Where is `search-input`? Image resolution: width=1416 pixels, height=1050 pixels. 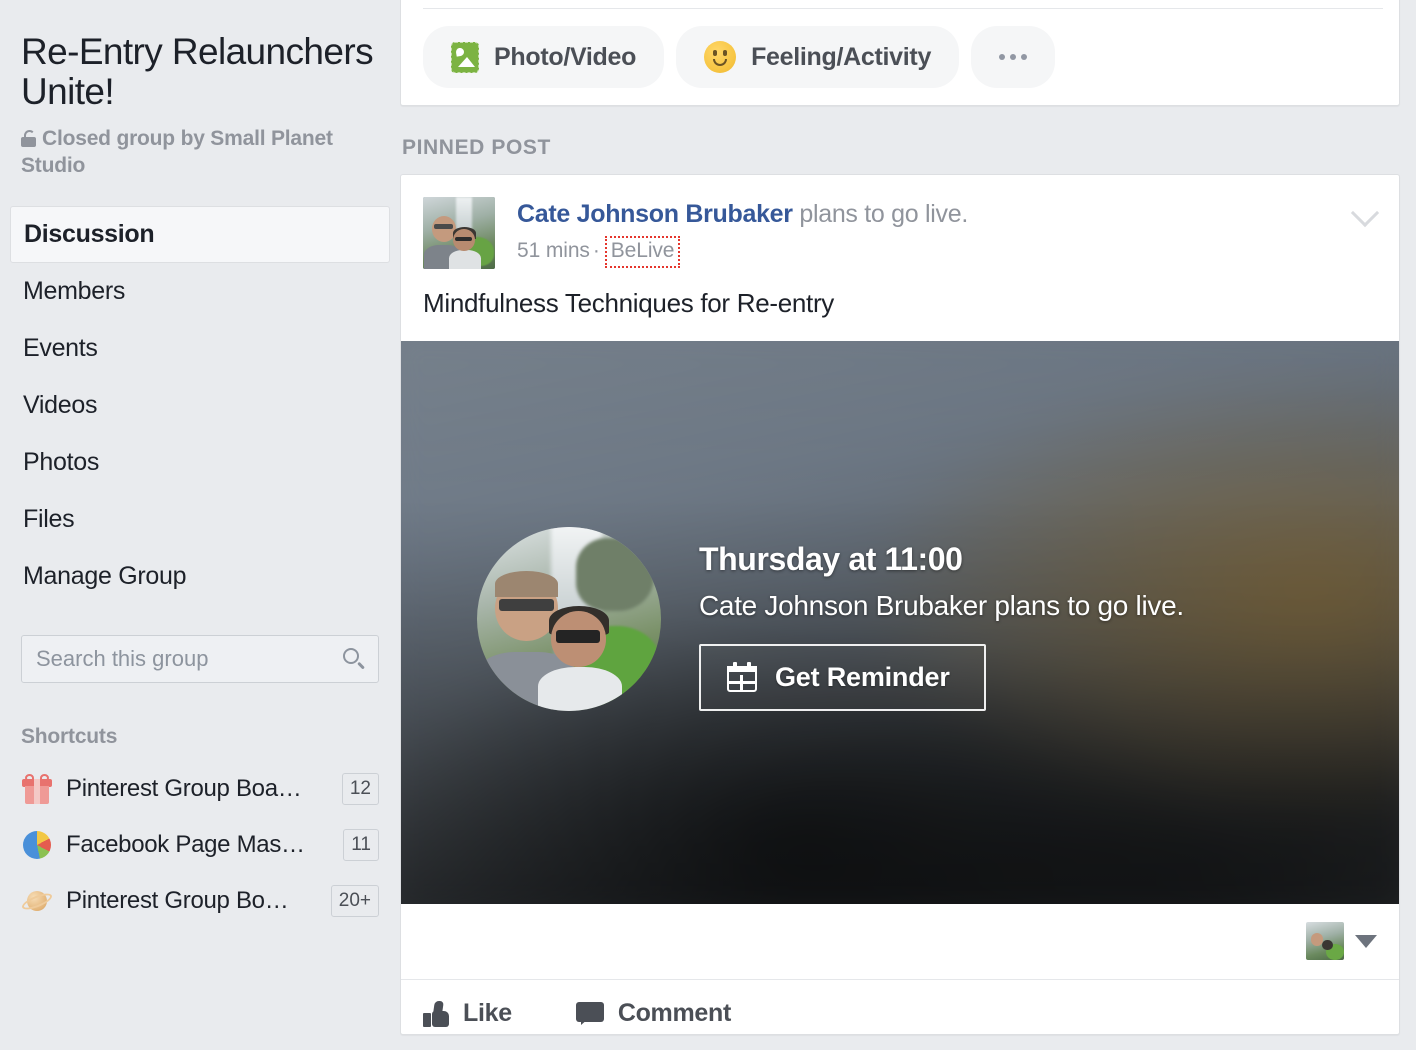
search-input is located at coordinates (200, 658).